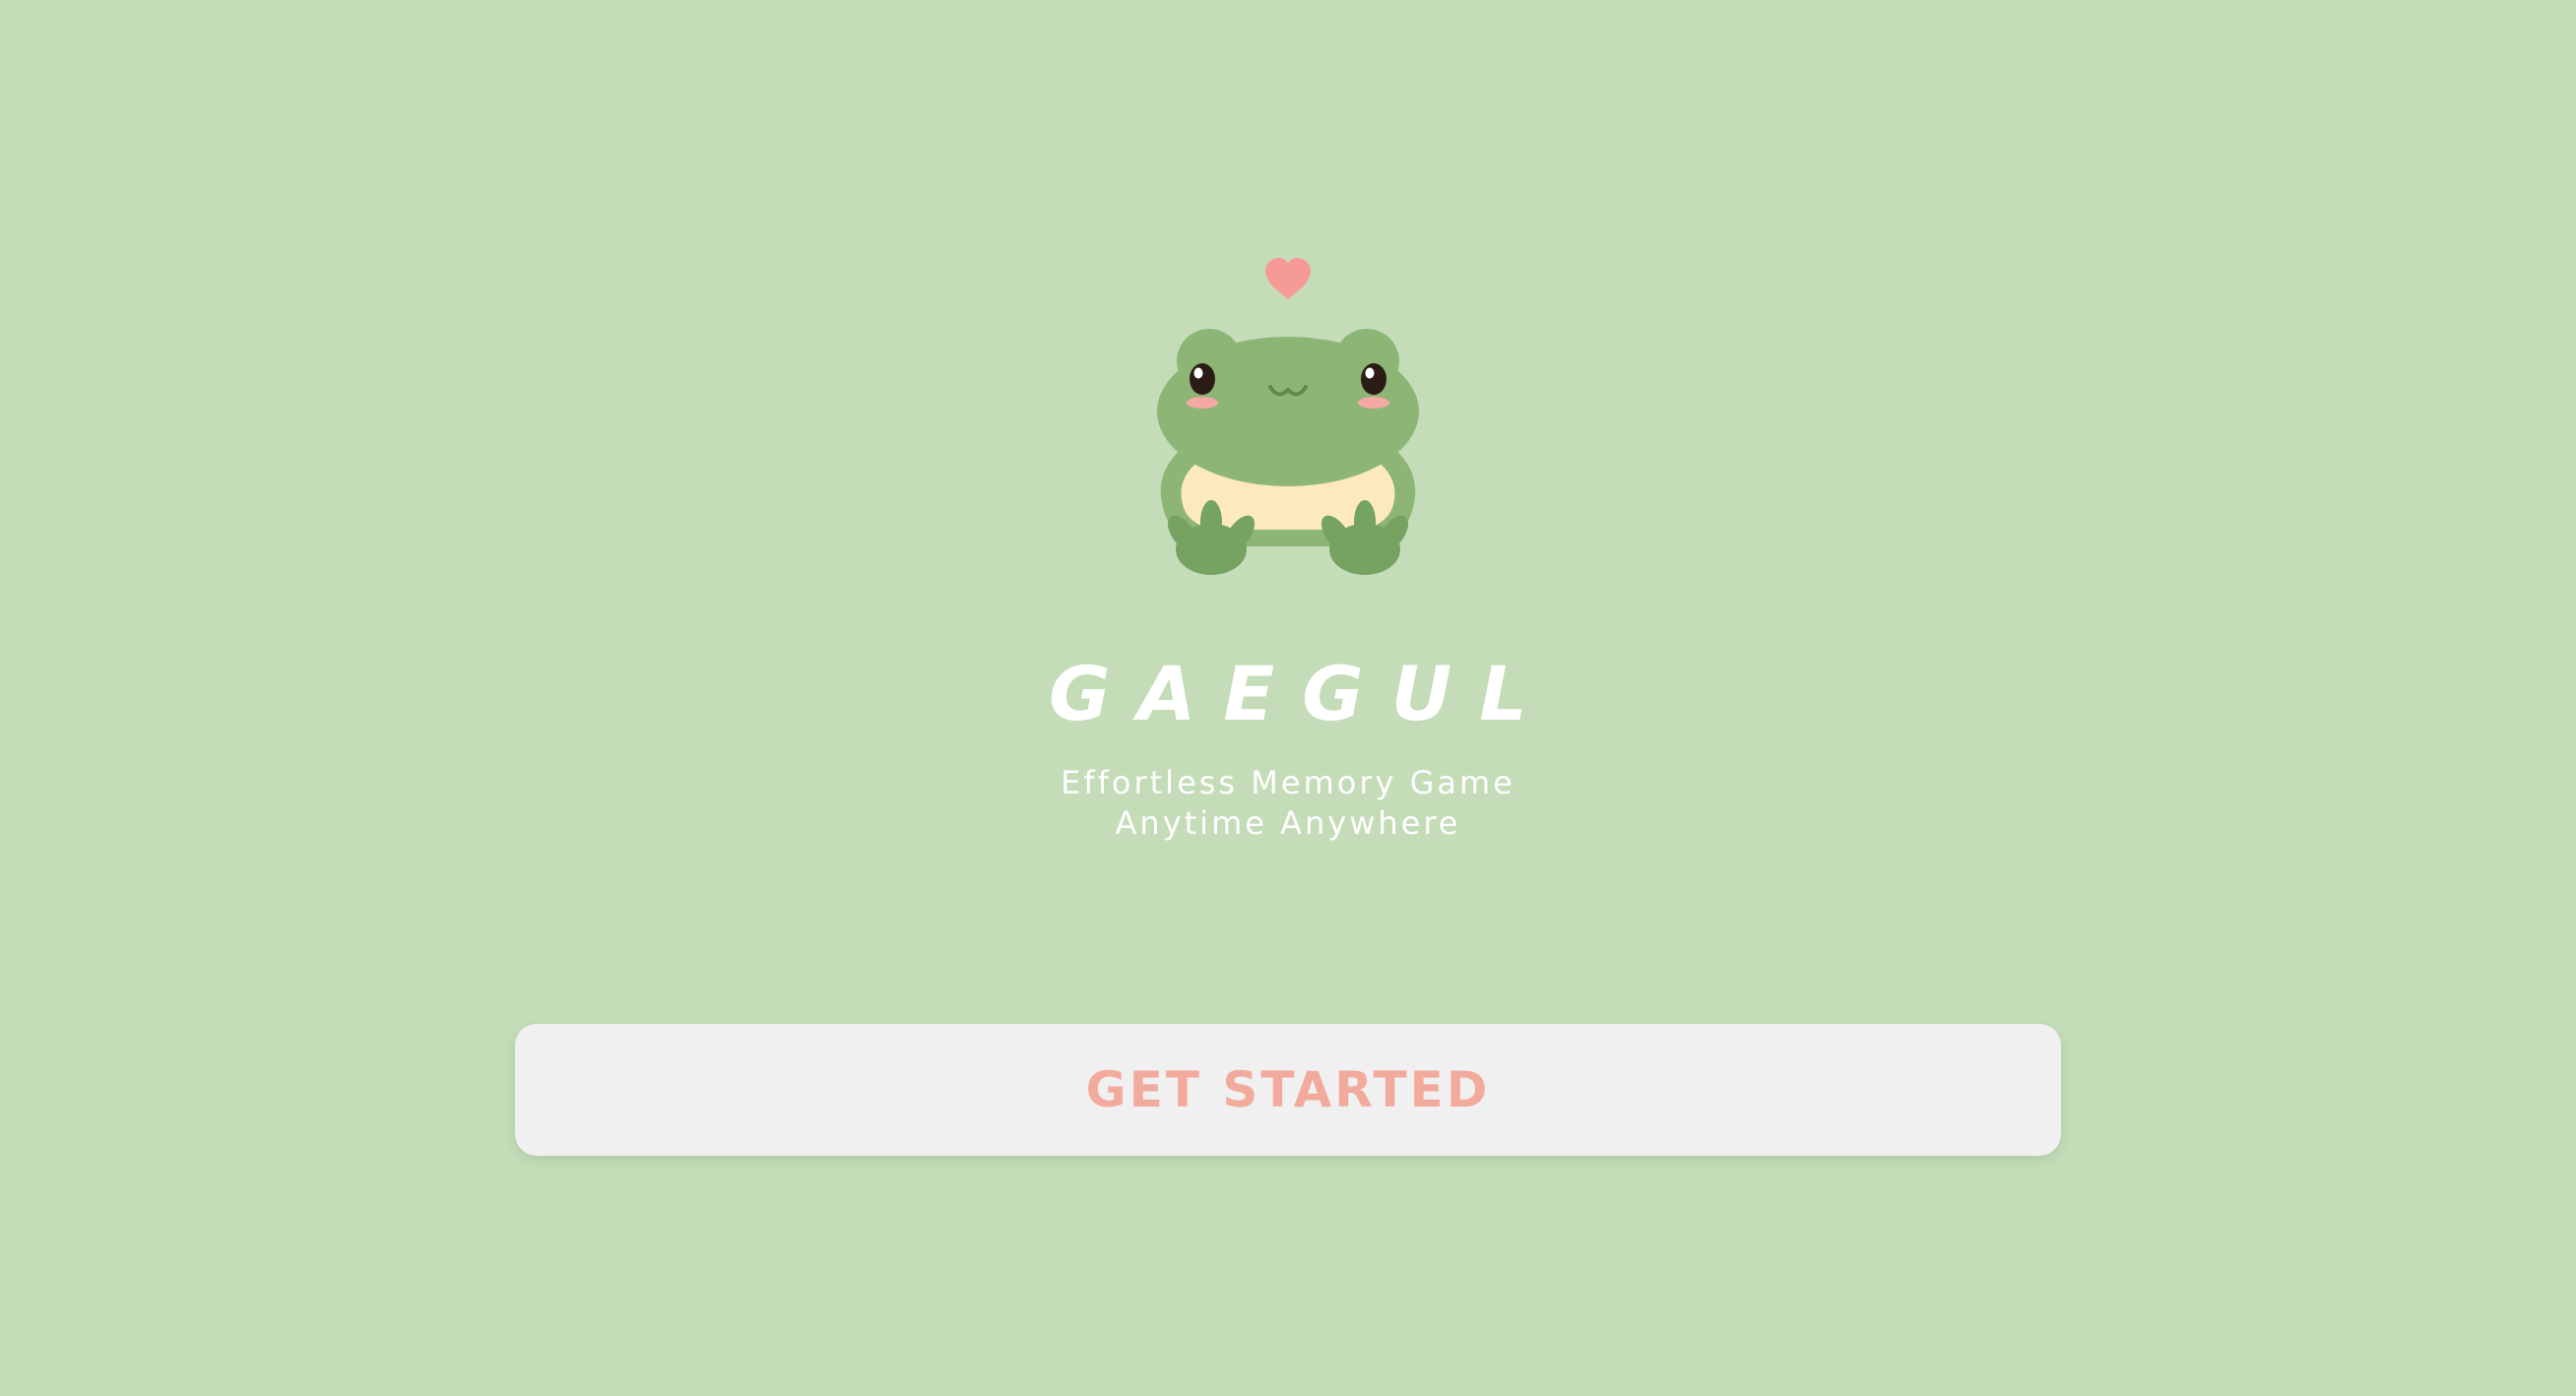  I want to click on tagline-line-1: Effortless Memory Game, so click(1288, 782).